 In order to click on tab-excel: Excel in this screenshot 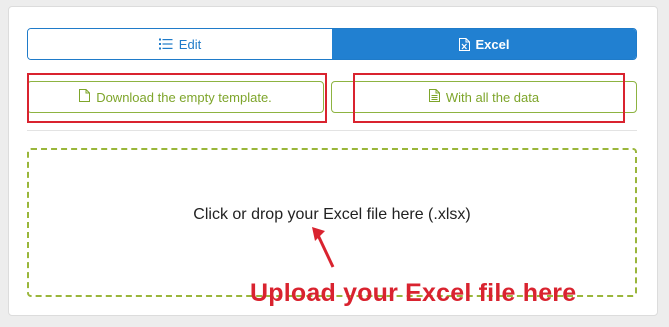, I will do `click(484, 44)`.